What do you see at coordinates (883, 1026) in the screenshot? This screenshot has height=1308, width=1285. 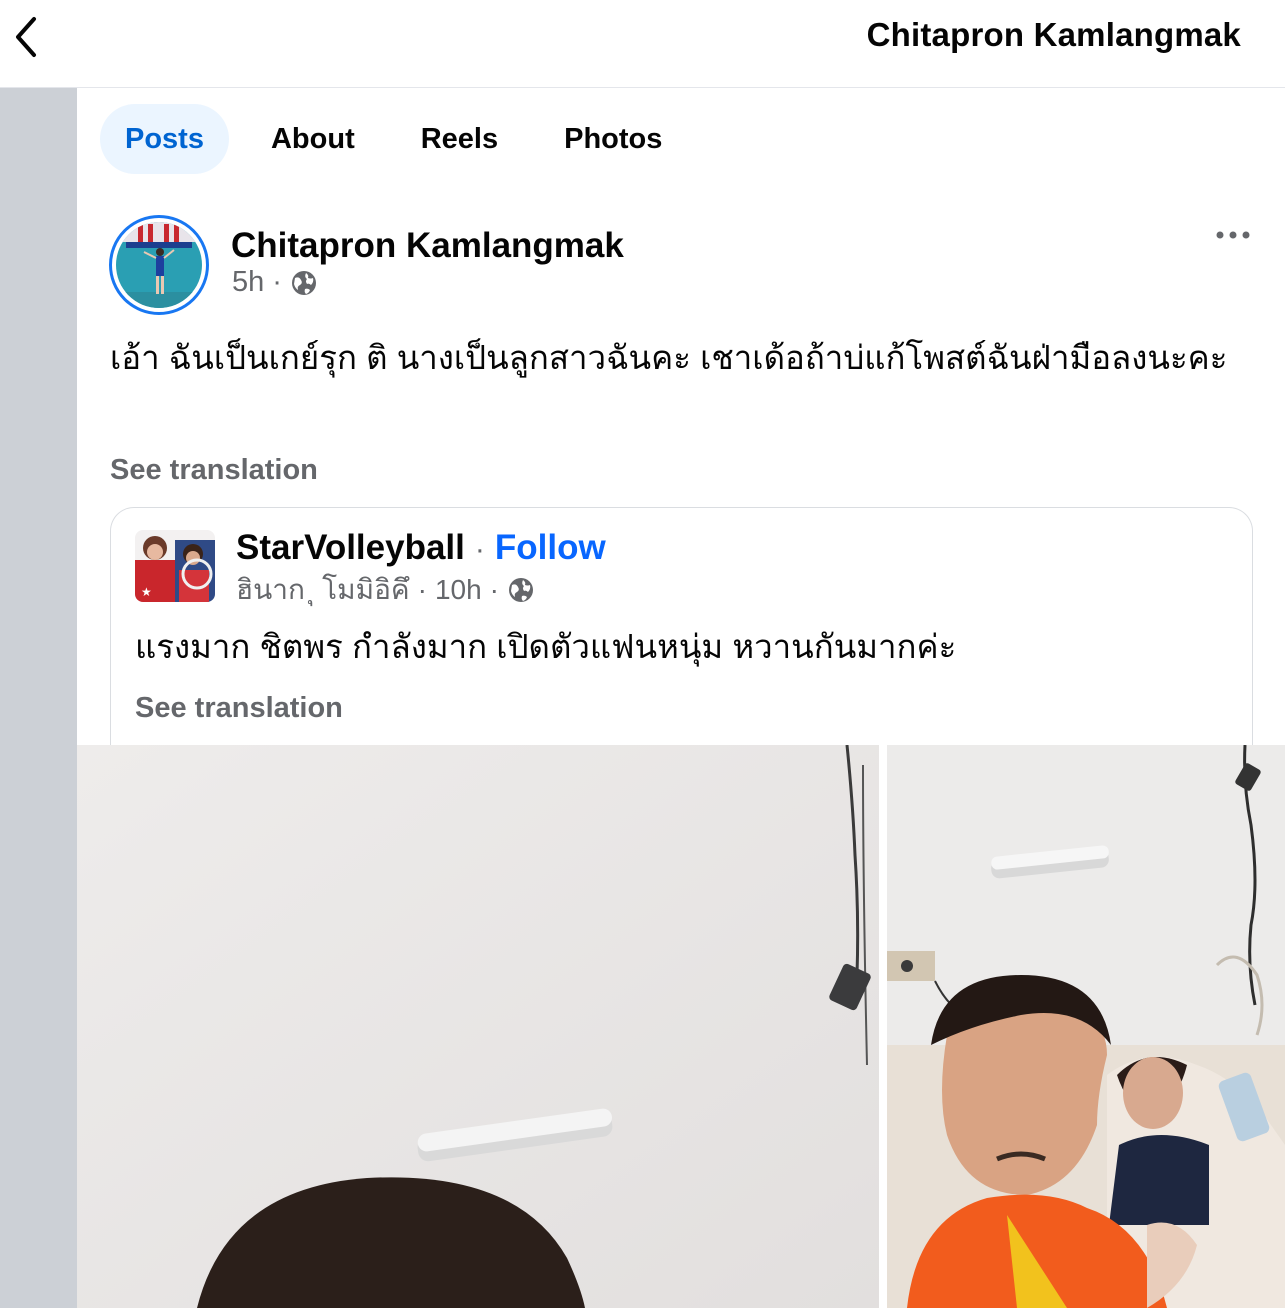 I see `photo-divider` at bounding box center [883, 1026].